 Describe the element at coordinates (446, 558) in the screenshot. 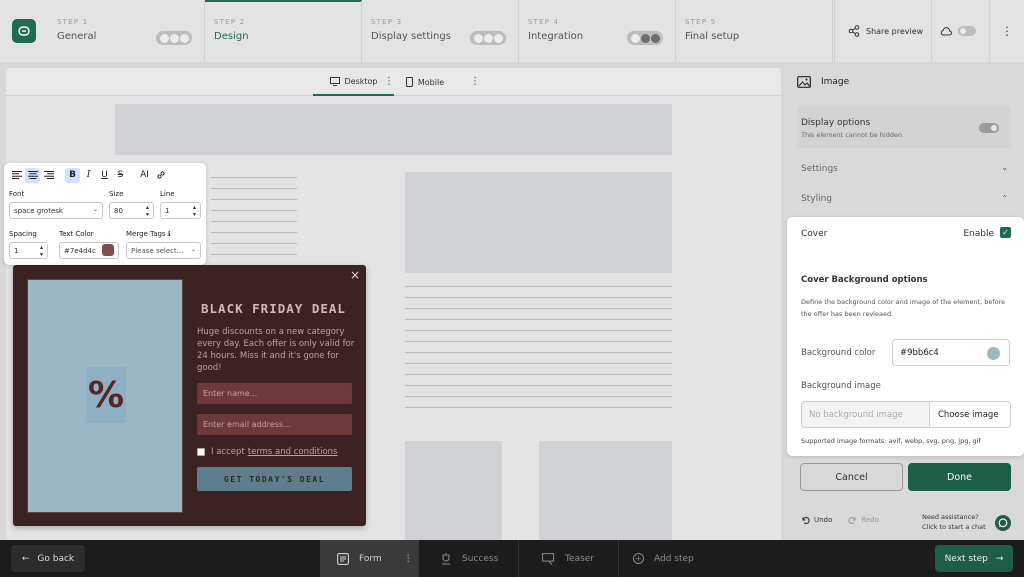

I see `success-icon` at that location.